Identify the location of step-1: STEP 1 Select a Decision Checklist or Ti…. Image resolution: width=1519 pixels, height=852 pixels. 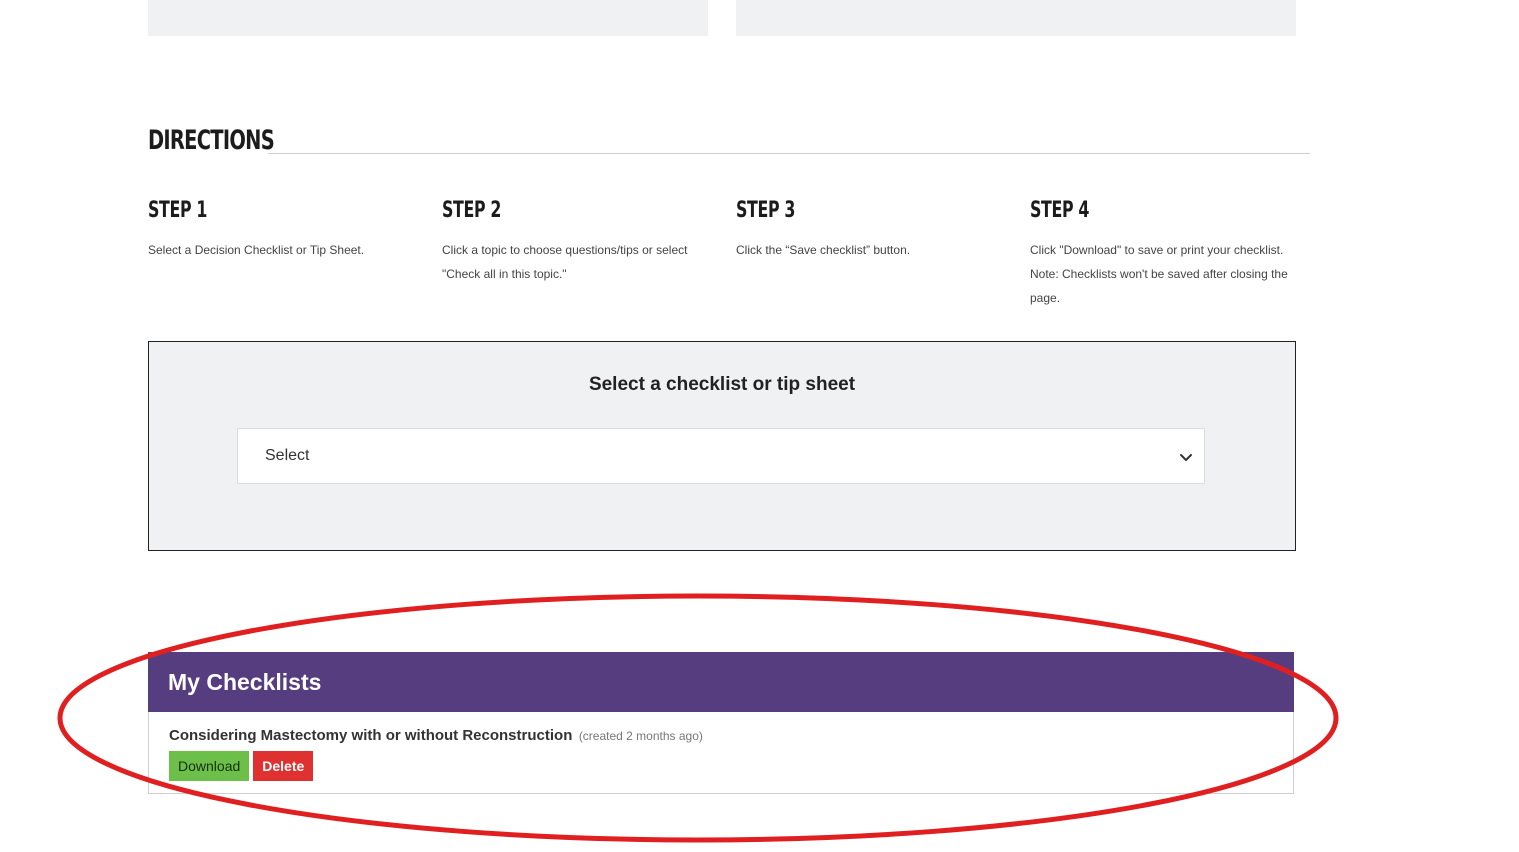
(283, 230).